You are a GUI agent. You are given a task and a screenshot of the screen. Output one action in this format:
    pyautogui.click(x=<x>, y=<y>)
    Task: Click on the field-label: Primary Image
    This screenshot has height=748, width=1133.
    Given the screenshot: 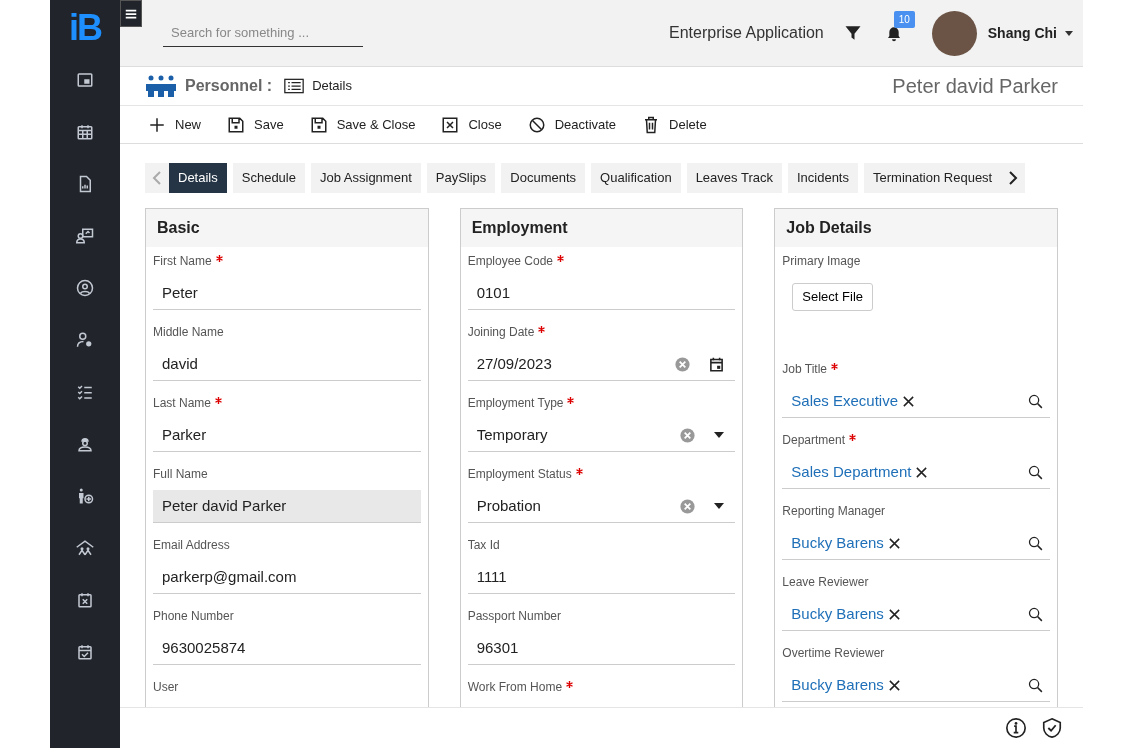 What is the action you would take?
    pyautogui.click(x=821, y=261)
    